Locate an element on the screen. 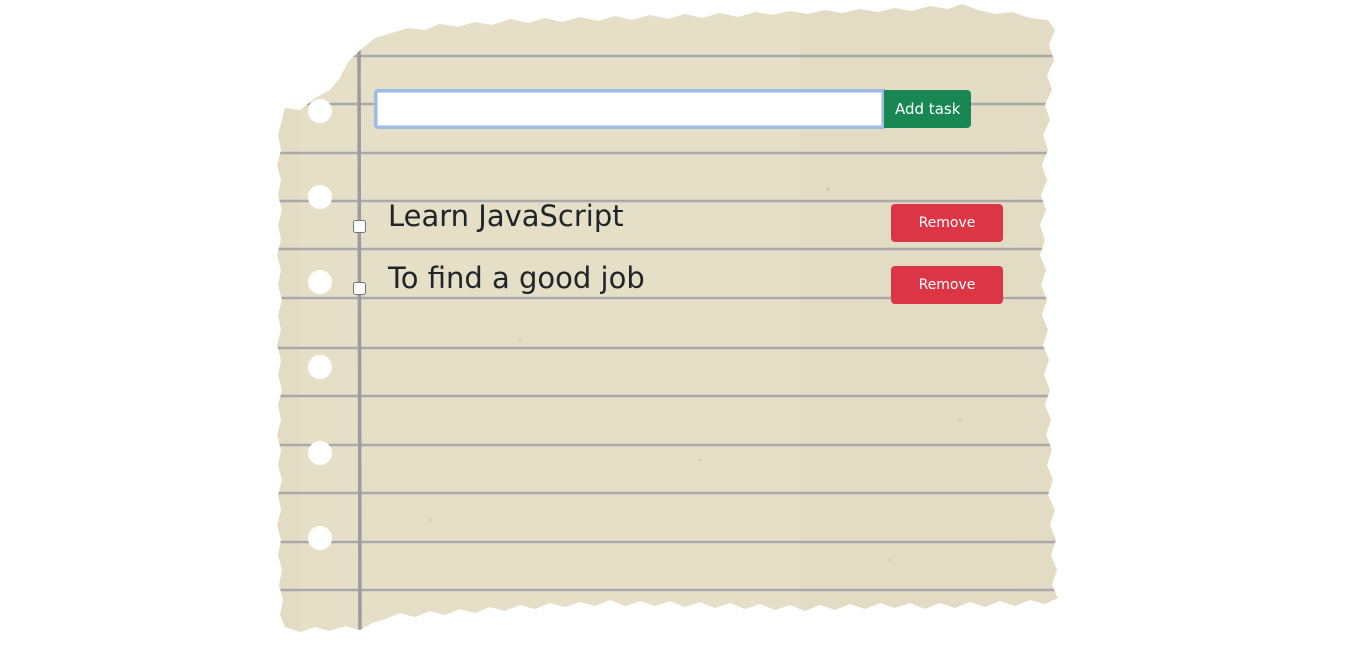  task-item: Learn JavaScript Remove is located at coordinates (679, 226).